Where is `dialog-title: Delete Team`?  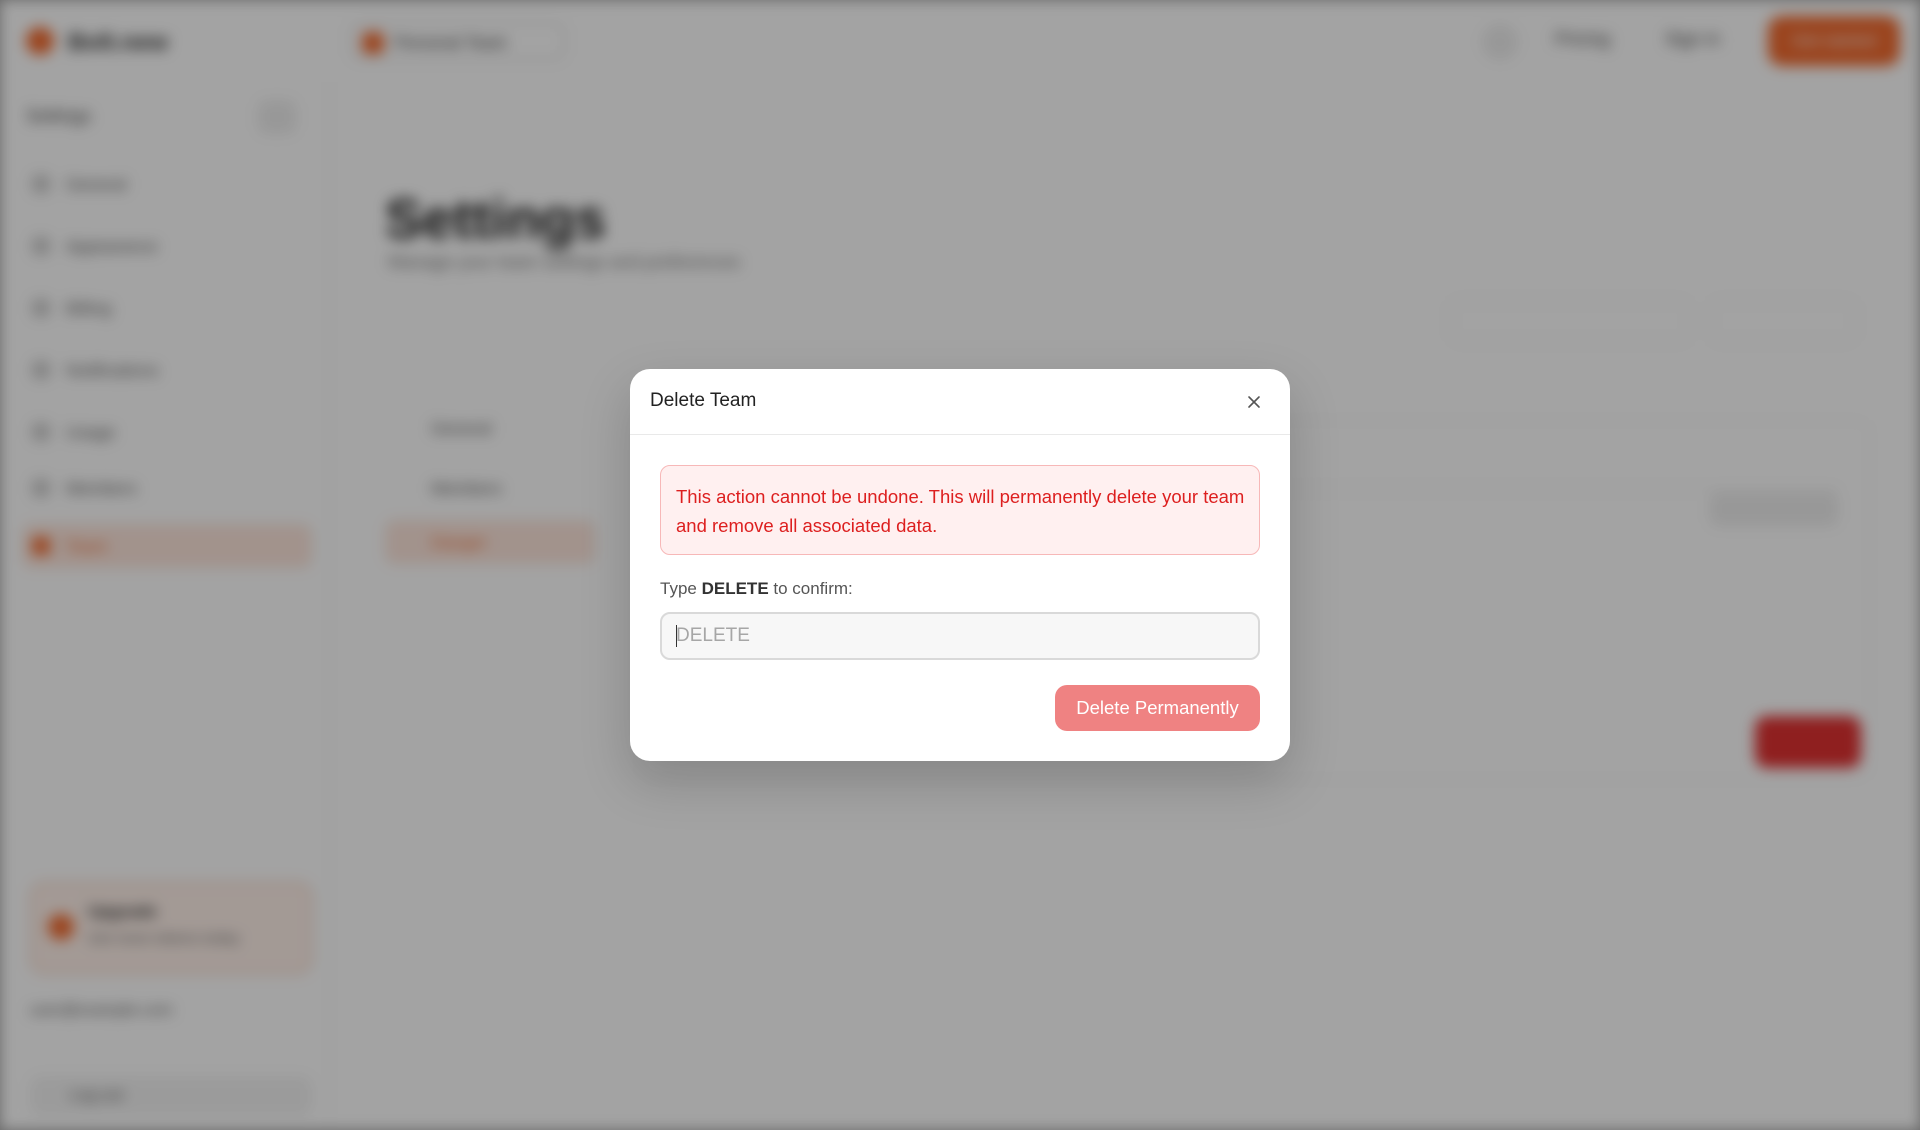
dialog-title: Delete Team is located at coordinates (703, 400).